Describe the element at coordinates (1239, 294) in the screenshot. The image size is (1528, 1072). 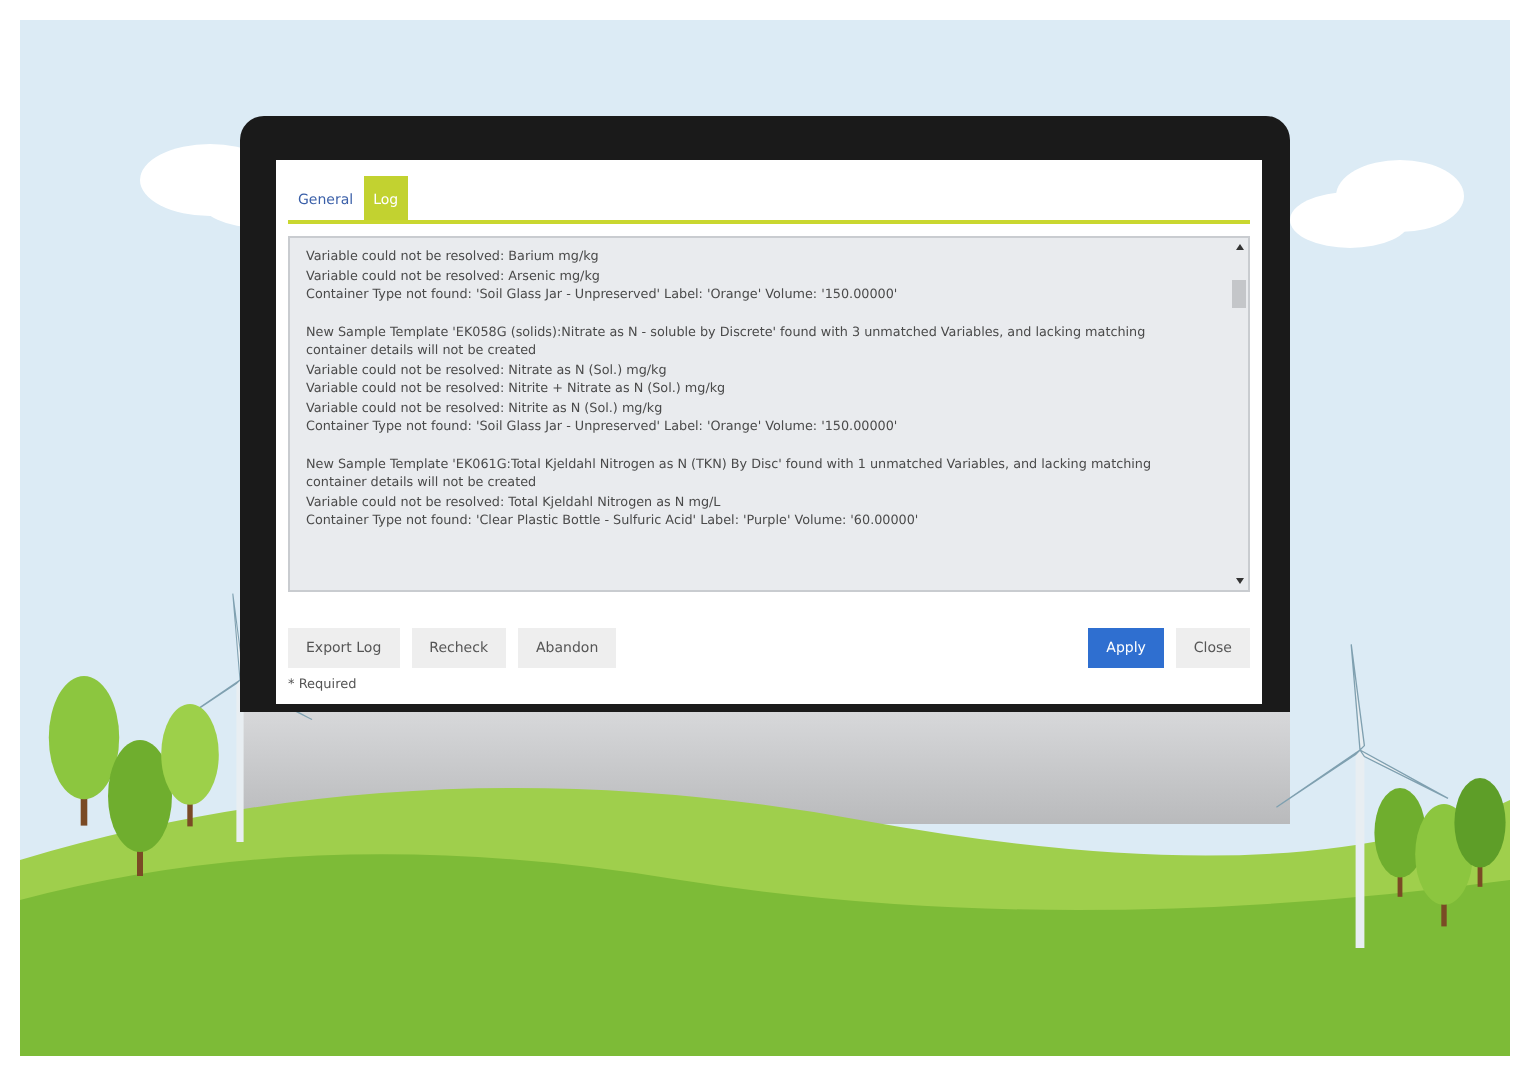
I see `scrollbar-thumb` at that location.